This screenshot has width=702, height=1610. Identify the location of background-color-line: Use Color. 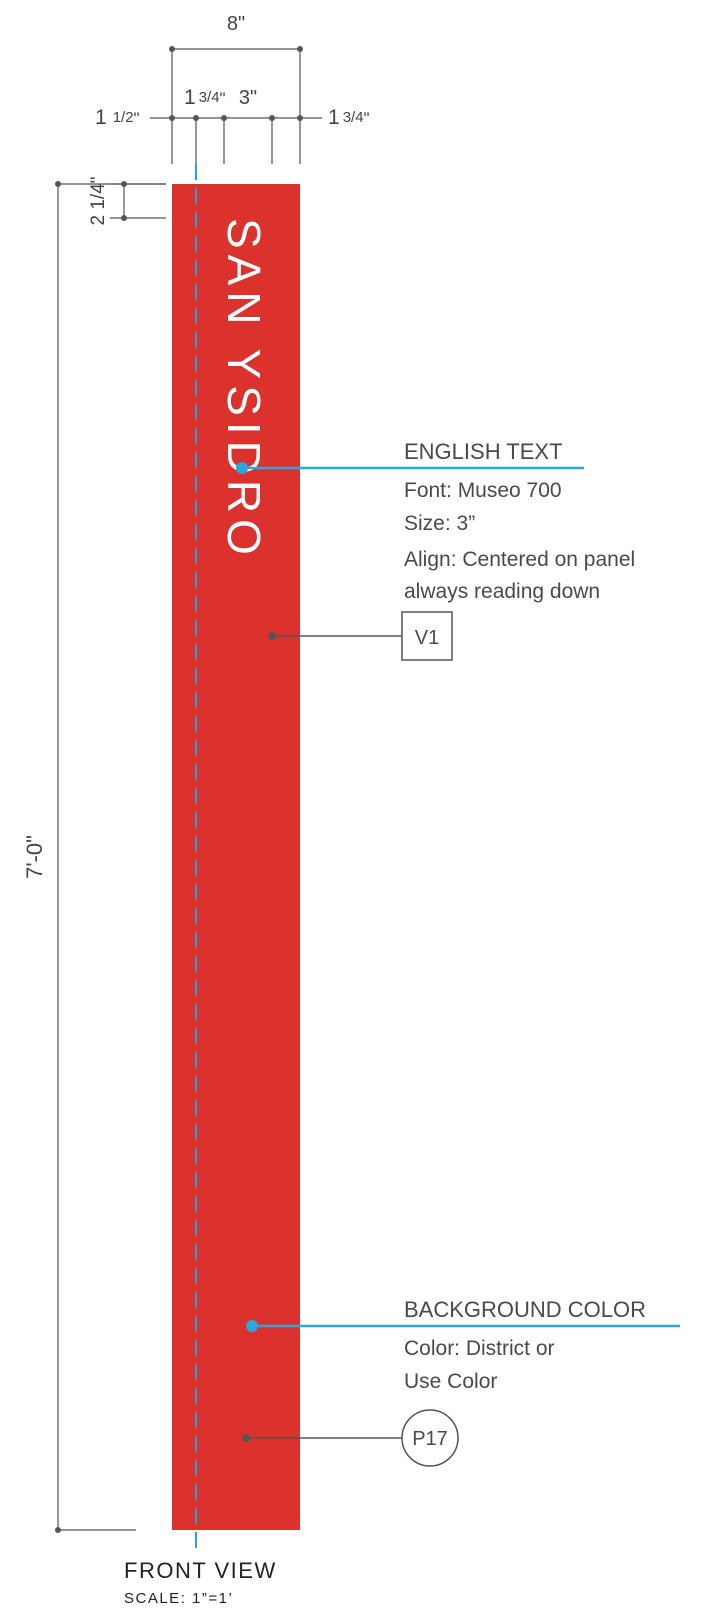
(450, 1381).